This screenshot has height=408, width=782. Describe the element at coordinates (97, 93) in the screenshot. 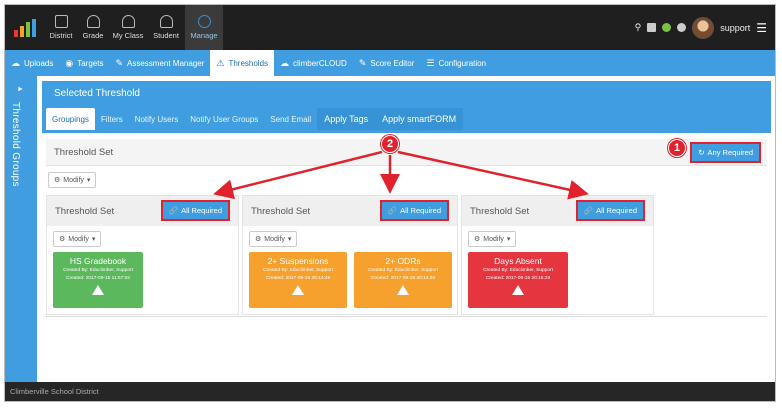

I see `selected-threshold-title: Selected Threshold` at that location.